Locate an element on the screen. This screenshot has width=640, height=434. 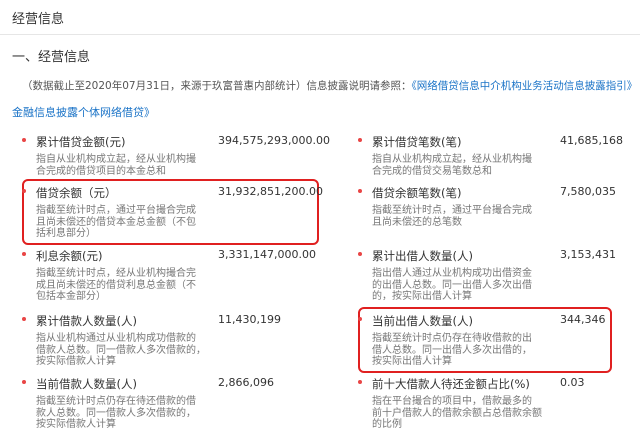
p2p-disclosure-link: 金融信息披露个体网络借贷》 is located at coordinates (83, 112).